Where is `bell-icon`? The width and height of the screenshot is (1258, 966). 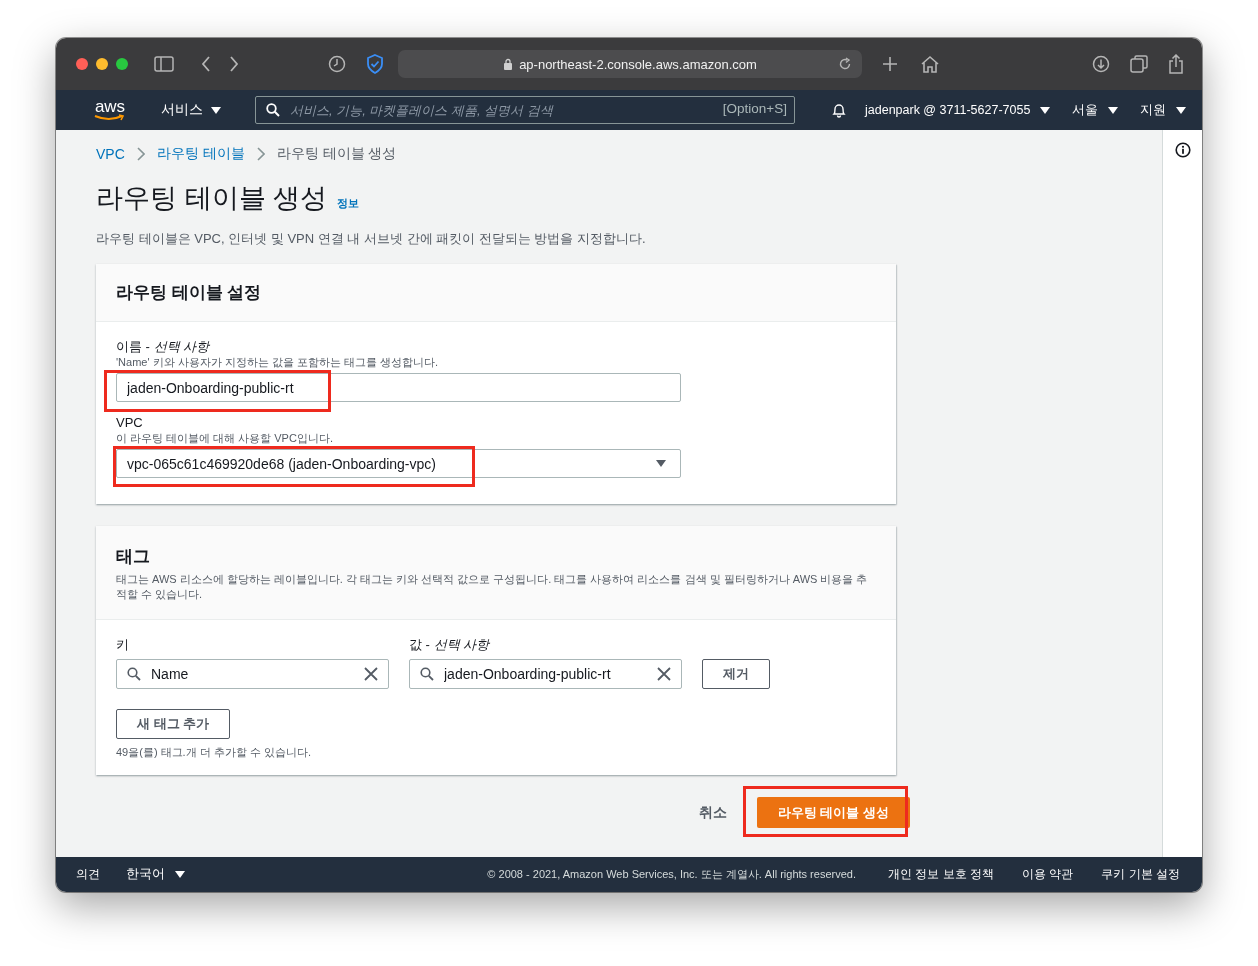 bell-icon is located at coordinates (839, 110).